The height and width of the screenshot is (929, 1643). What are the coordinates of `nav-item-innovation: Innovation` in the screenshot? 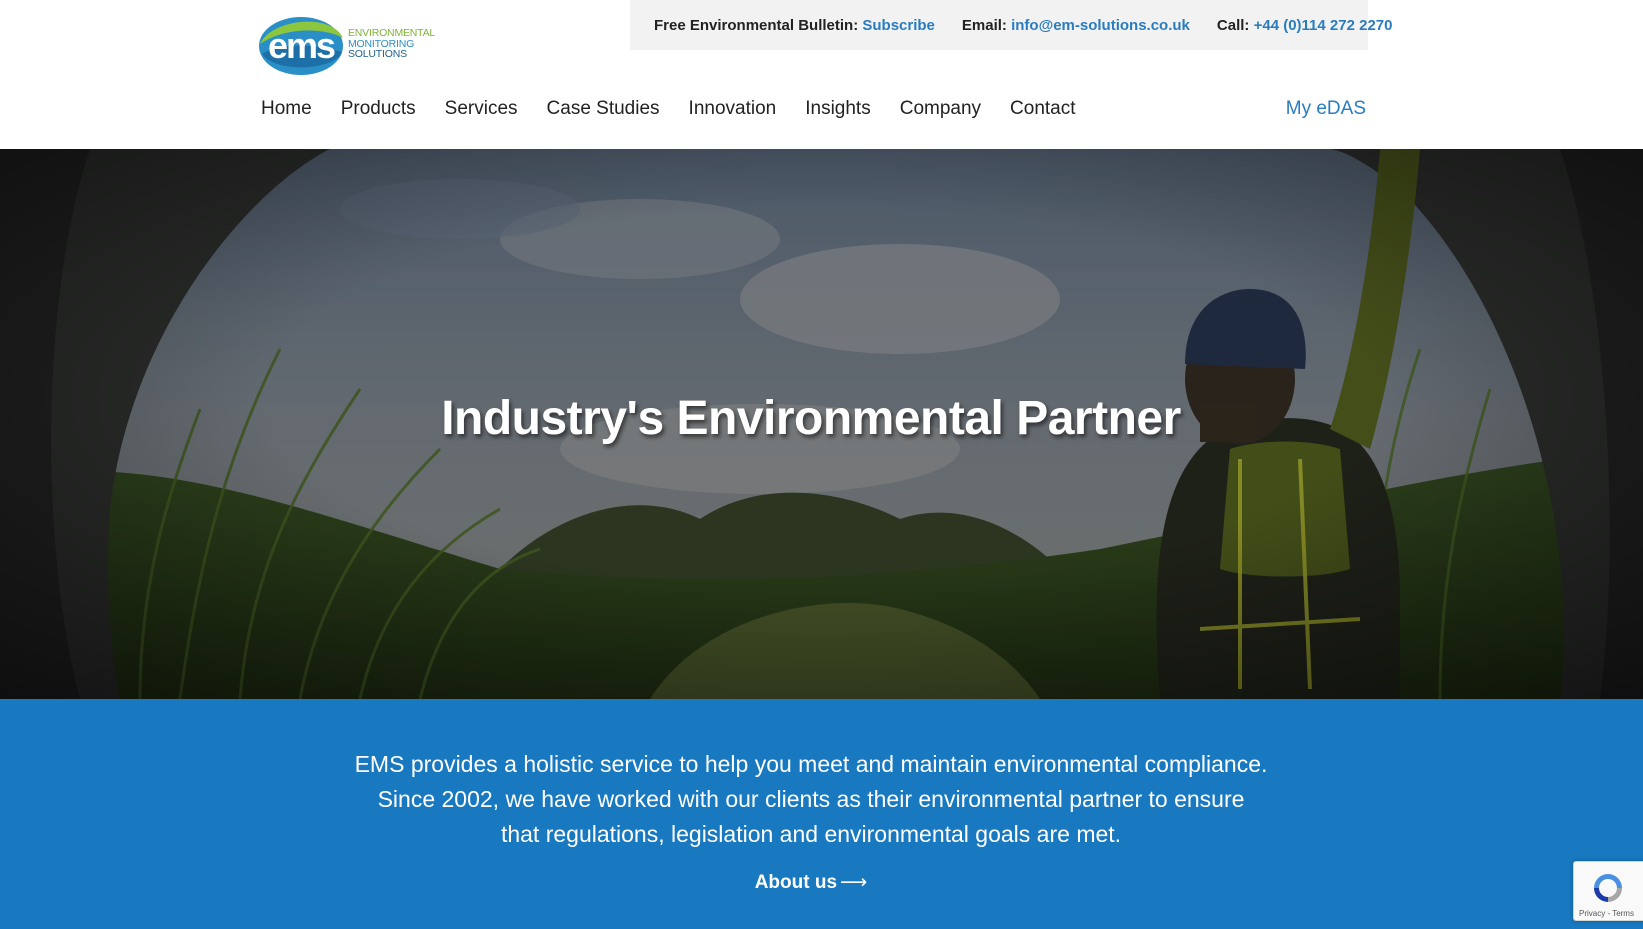 It's located at (733, 109).